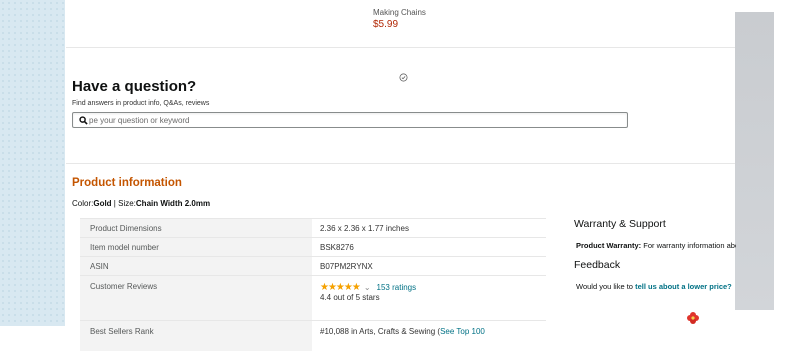 This screenshot has height=362, width=800. What do you see at coordinates (83, 120) in the screenshot?
I see `search-icon` at bounding box center [83, 120].